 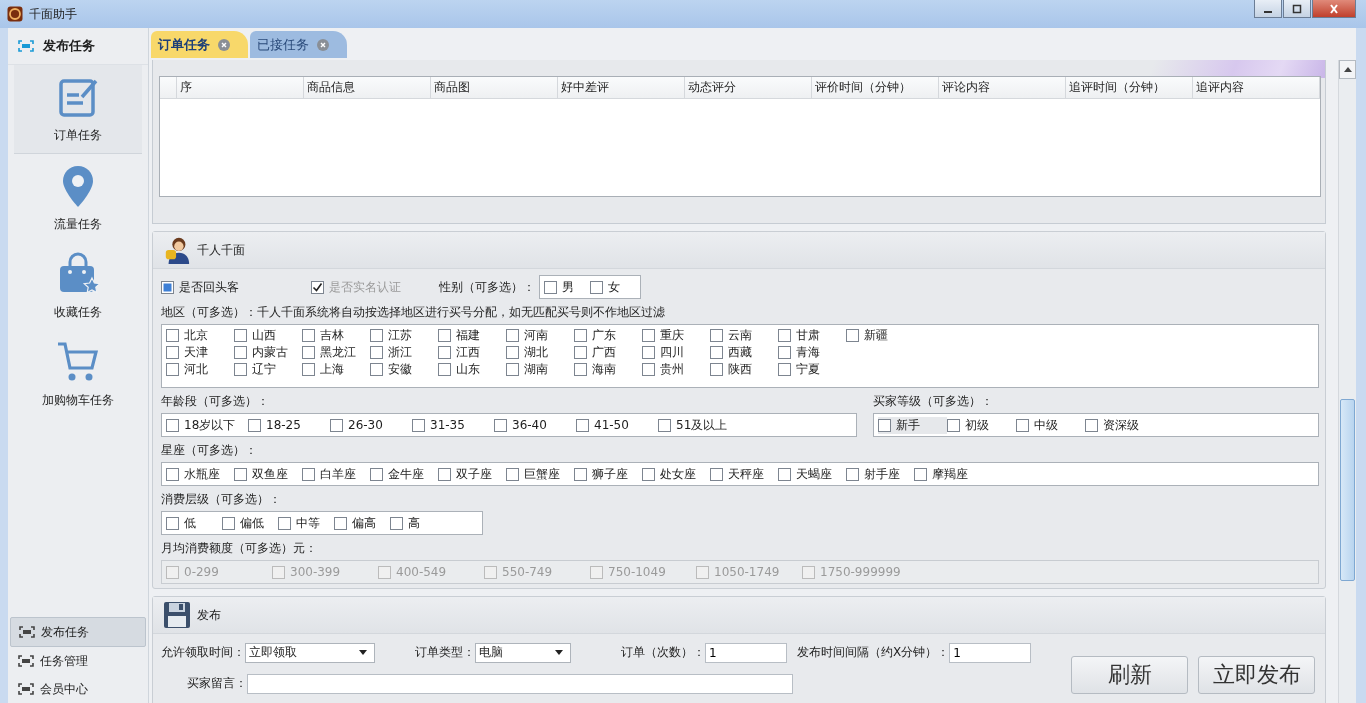 I want to click on sidebar-item: 订单任务, so click(x=78, y=109).